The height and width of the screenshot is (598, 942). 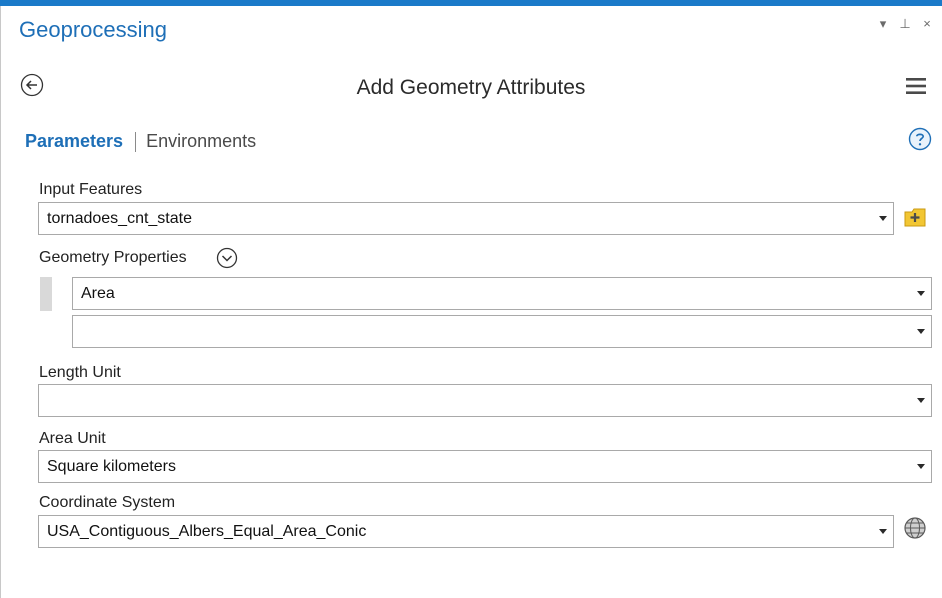 I want to click on tool-title: Add Geometry Attributes, so click(x=471, y=87).